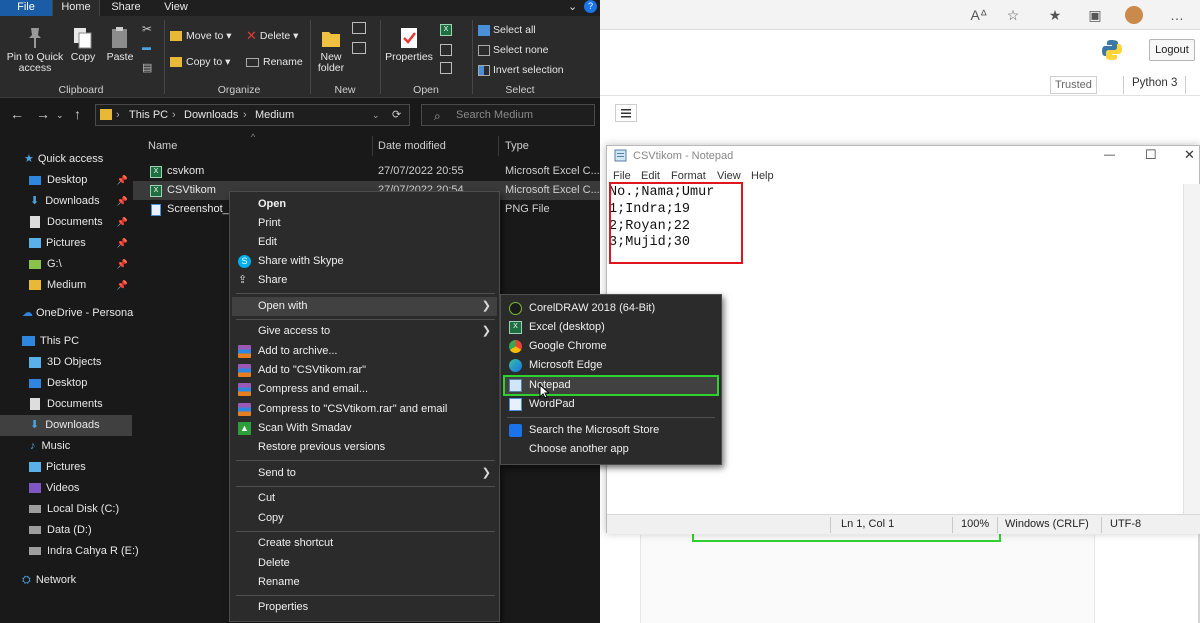 Image resolution: width=1200 pixels, height=623 pixels. What do you see at coordinates (66, 530) in the screenshot?
I see `nav-data-d: Data (D:)` at bounding box center [66, 530].